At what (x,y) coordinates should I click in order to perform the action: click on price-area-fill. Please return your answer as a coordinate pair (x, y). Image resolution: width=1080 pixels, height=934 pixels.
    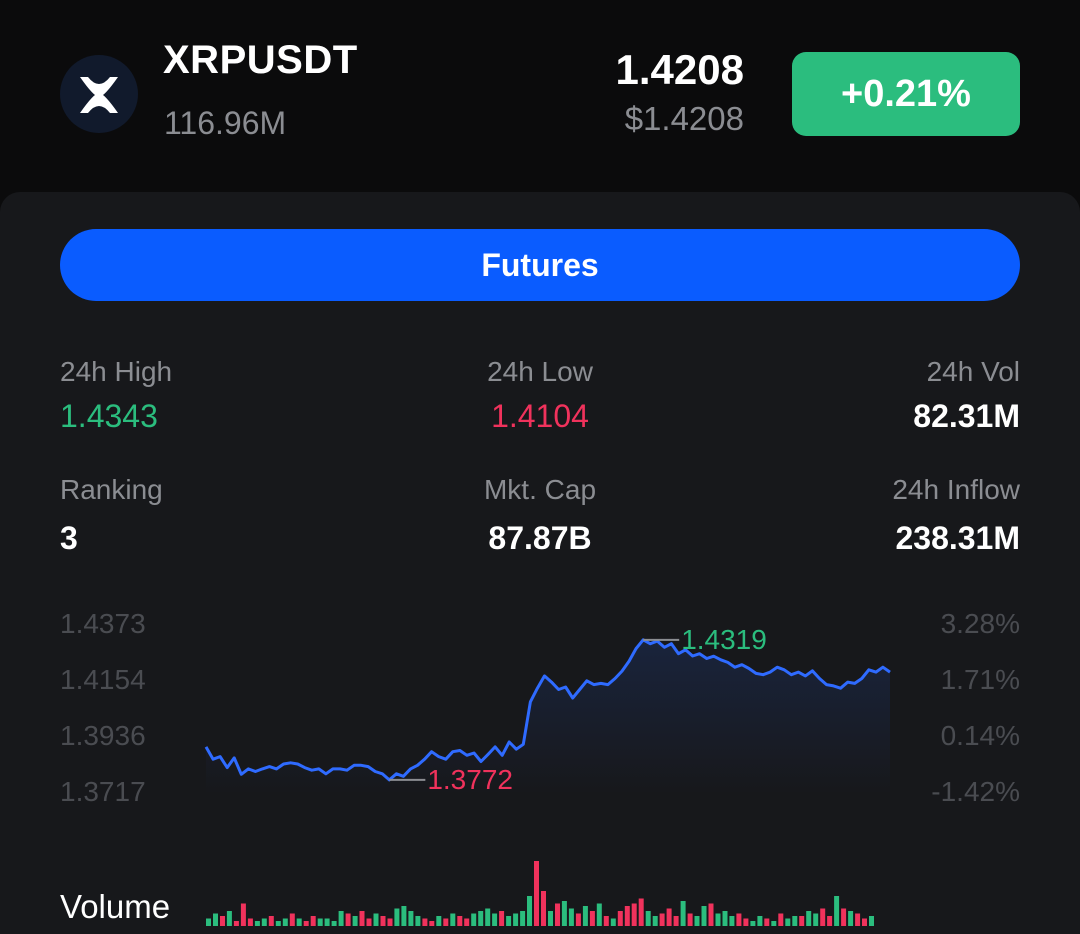
    Looking at the image, I should click on (548, 716).